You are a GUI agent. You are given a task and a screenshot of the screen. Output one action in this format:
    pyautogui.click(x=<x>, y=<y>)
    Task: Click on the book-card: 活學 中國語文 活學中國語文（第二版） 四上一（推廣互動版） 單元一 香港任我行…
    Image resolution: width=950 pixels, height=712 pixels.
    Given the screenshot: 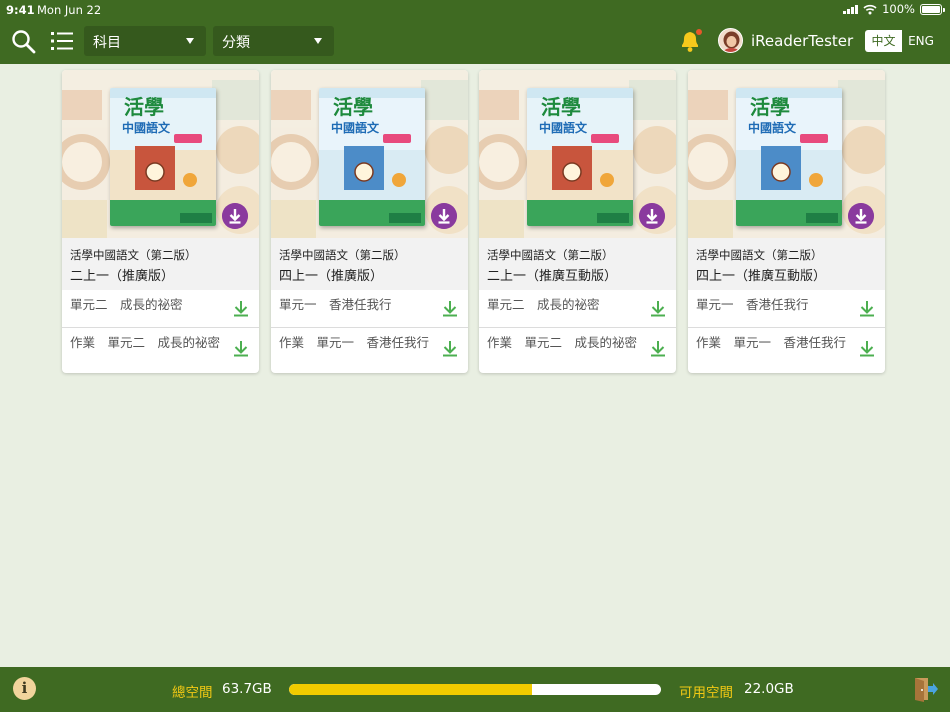 What is the action you would take?
    pyautogui.click(x=786, y=221)
    